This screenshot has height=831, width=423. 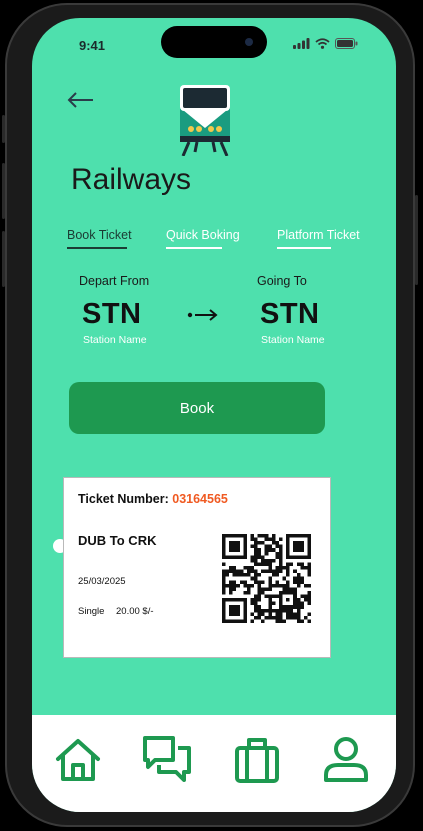 I want to click on depart-station-name: Station Name, so click(x=115, y=340).